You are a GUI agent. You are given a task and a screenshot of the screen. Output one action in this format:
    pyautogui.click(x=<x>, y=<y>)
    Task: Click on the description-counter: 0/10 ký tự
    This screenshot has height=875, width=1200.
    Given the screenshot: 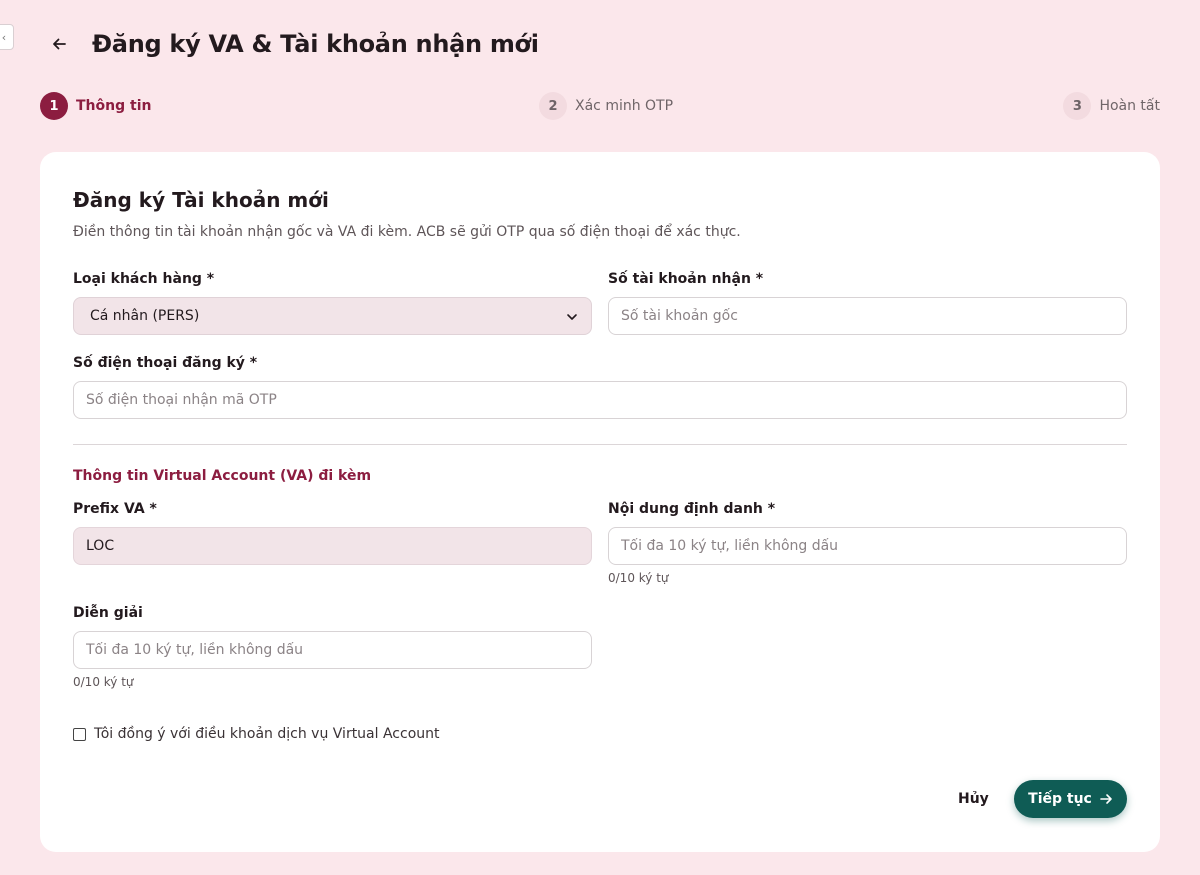 What is the action you would take?
    pyautogui.click(x=103, y=682)
    